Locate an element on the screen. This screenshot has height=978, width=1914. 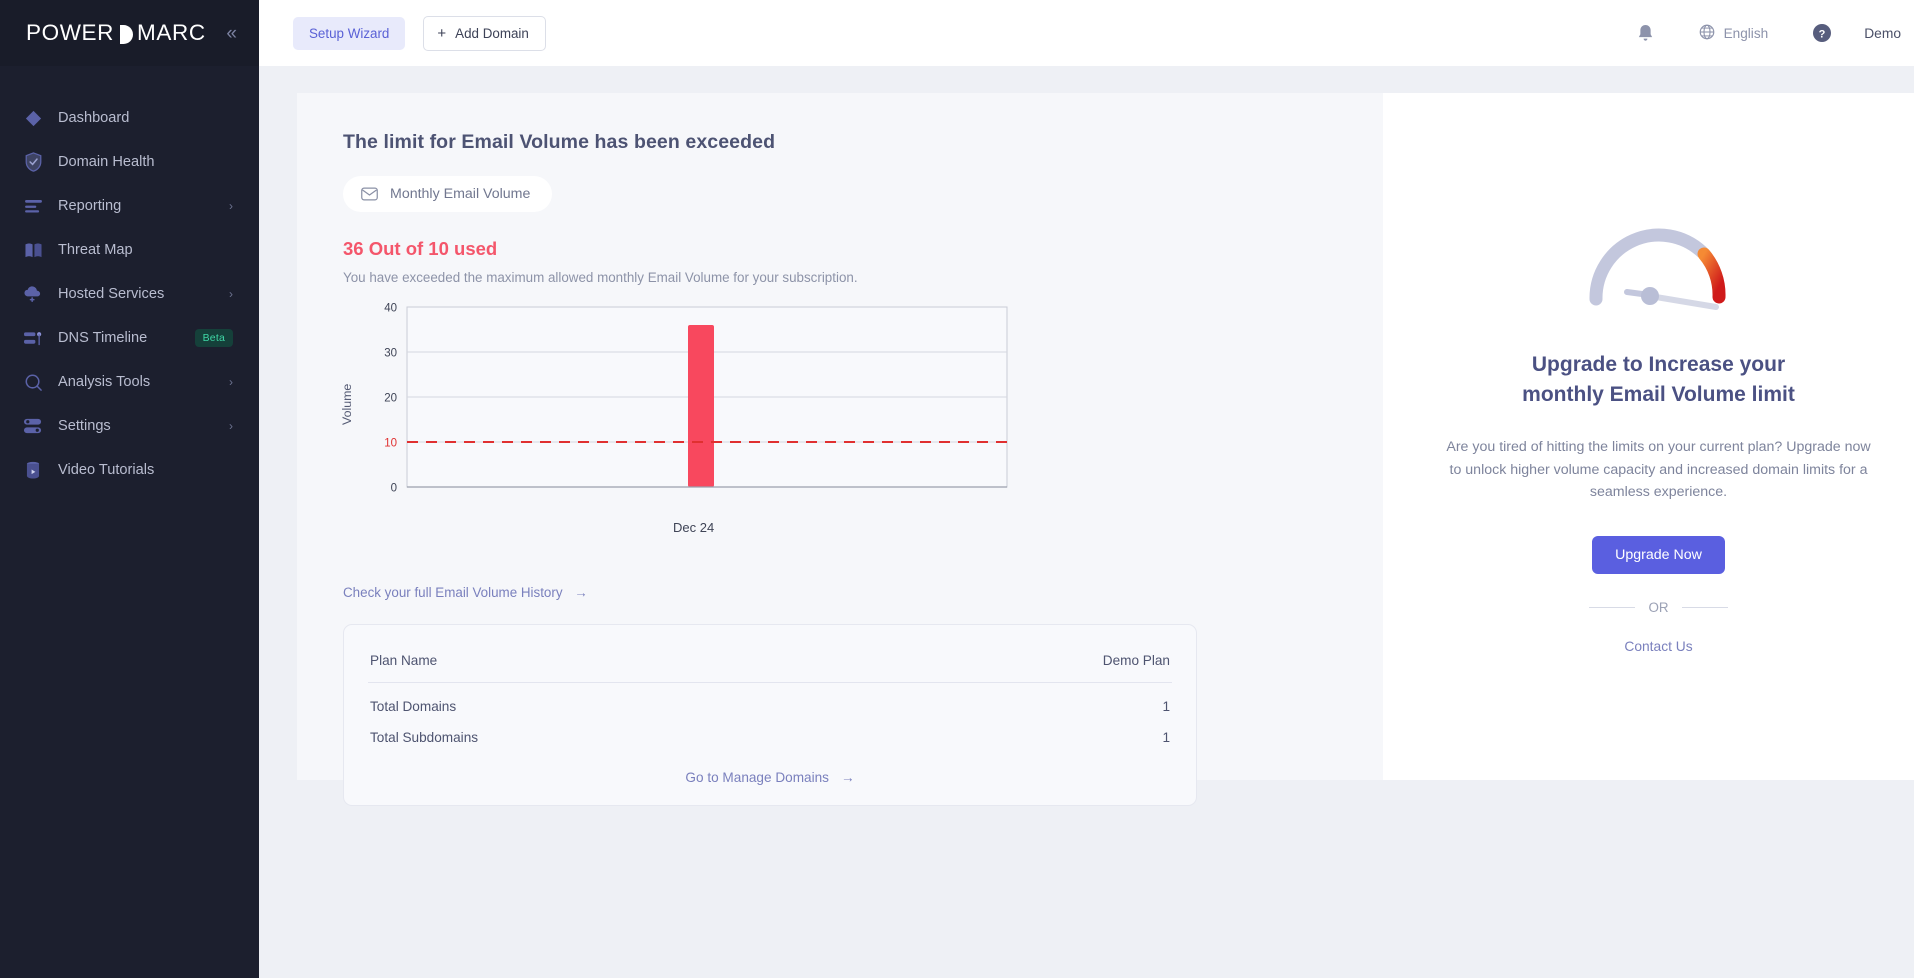
user-menu: Demo D is located at coordinates (1884, 33).